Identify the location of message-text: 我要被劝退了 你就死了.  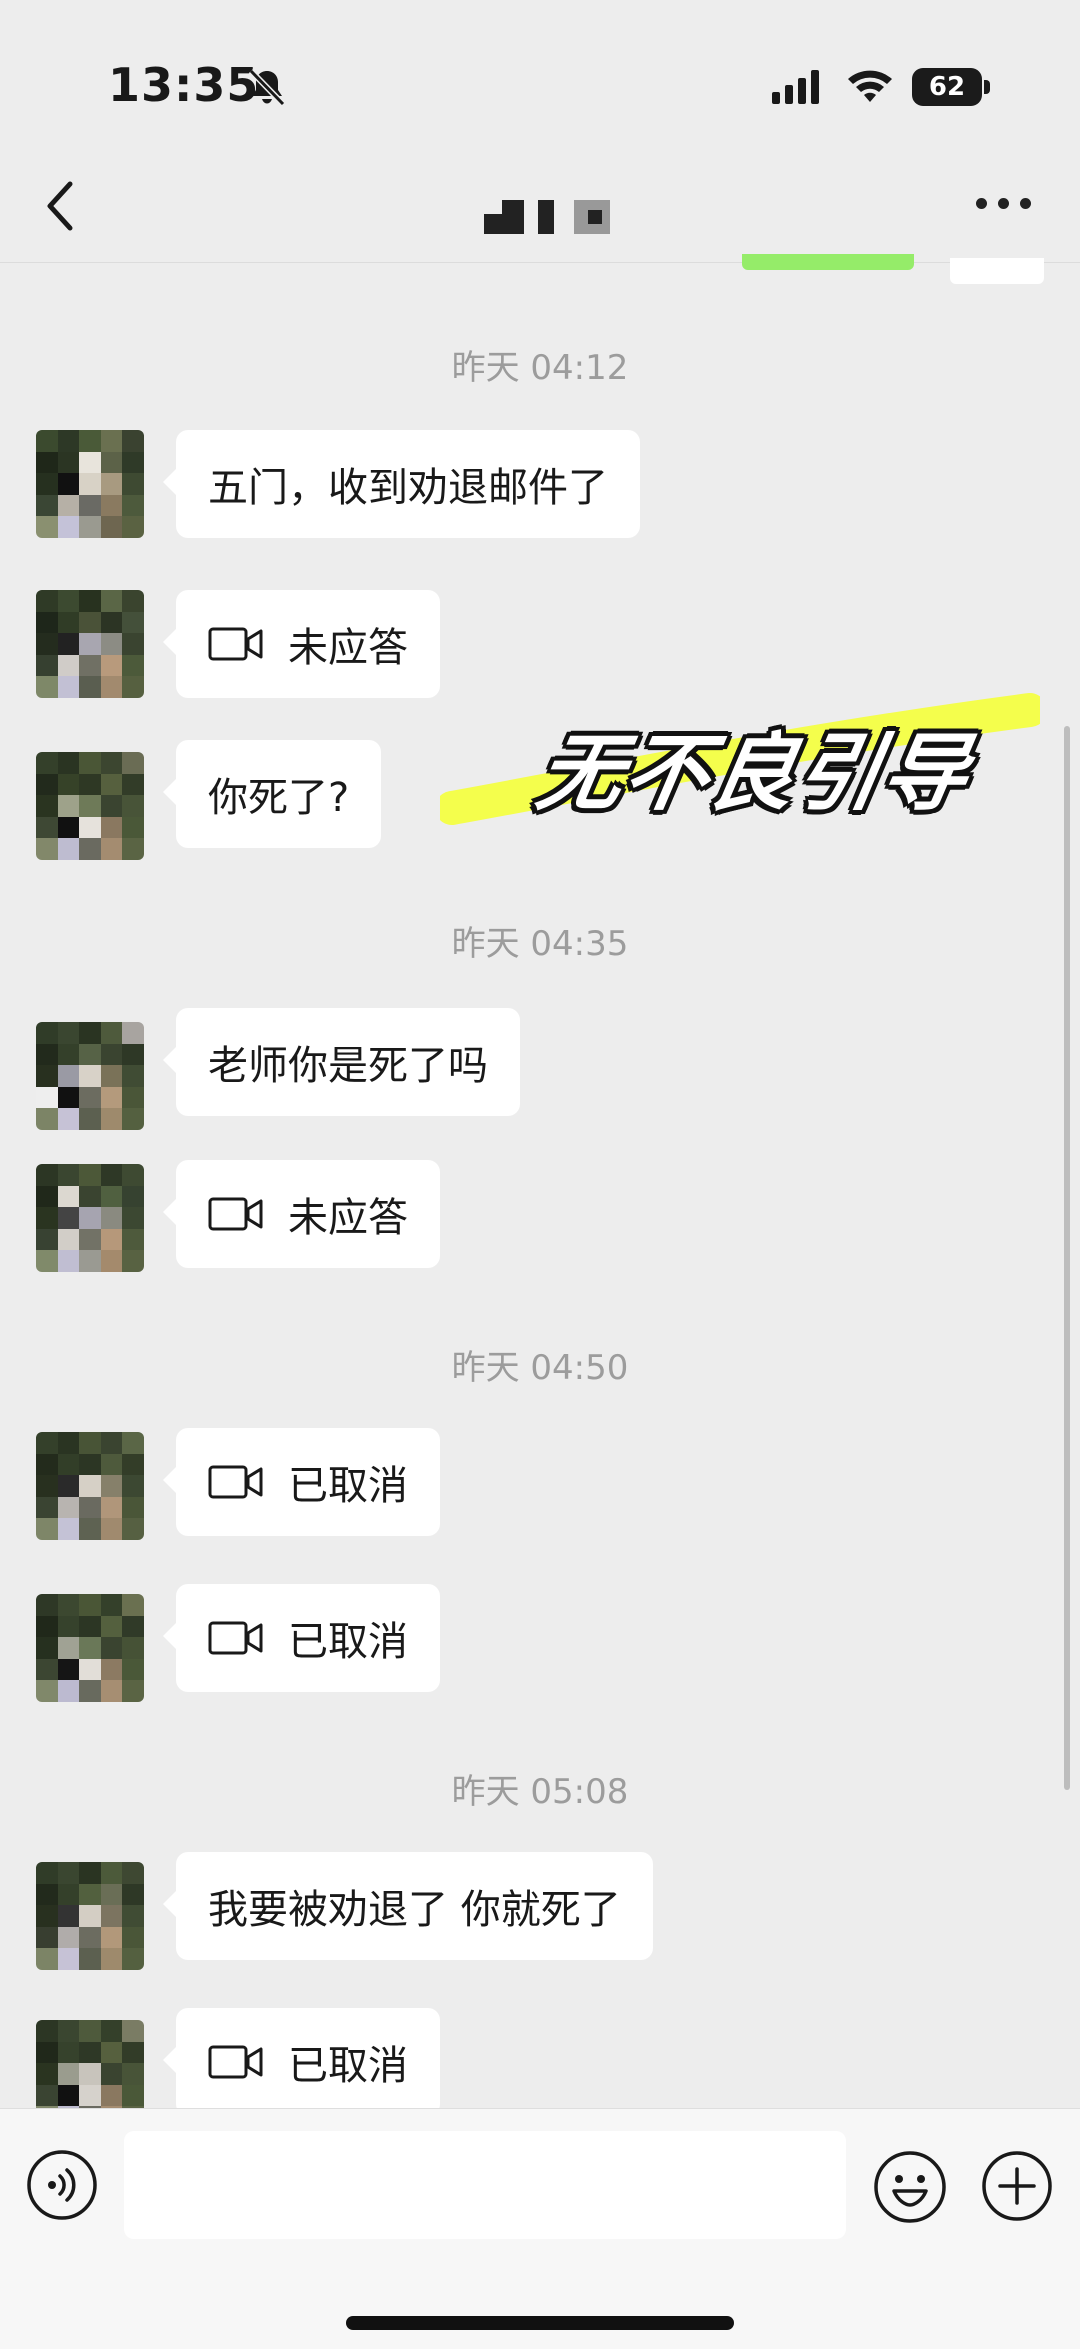
(414, 1910).